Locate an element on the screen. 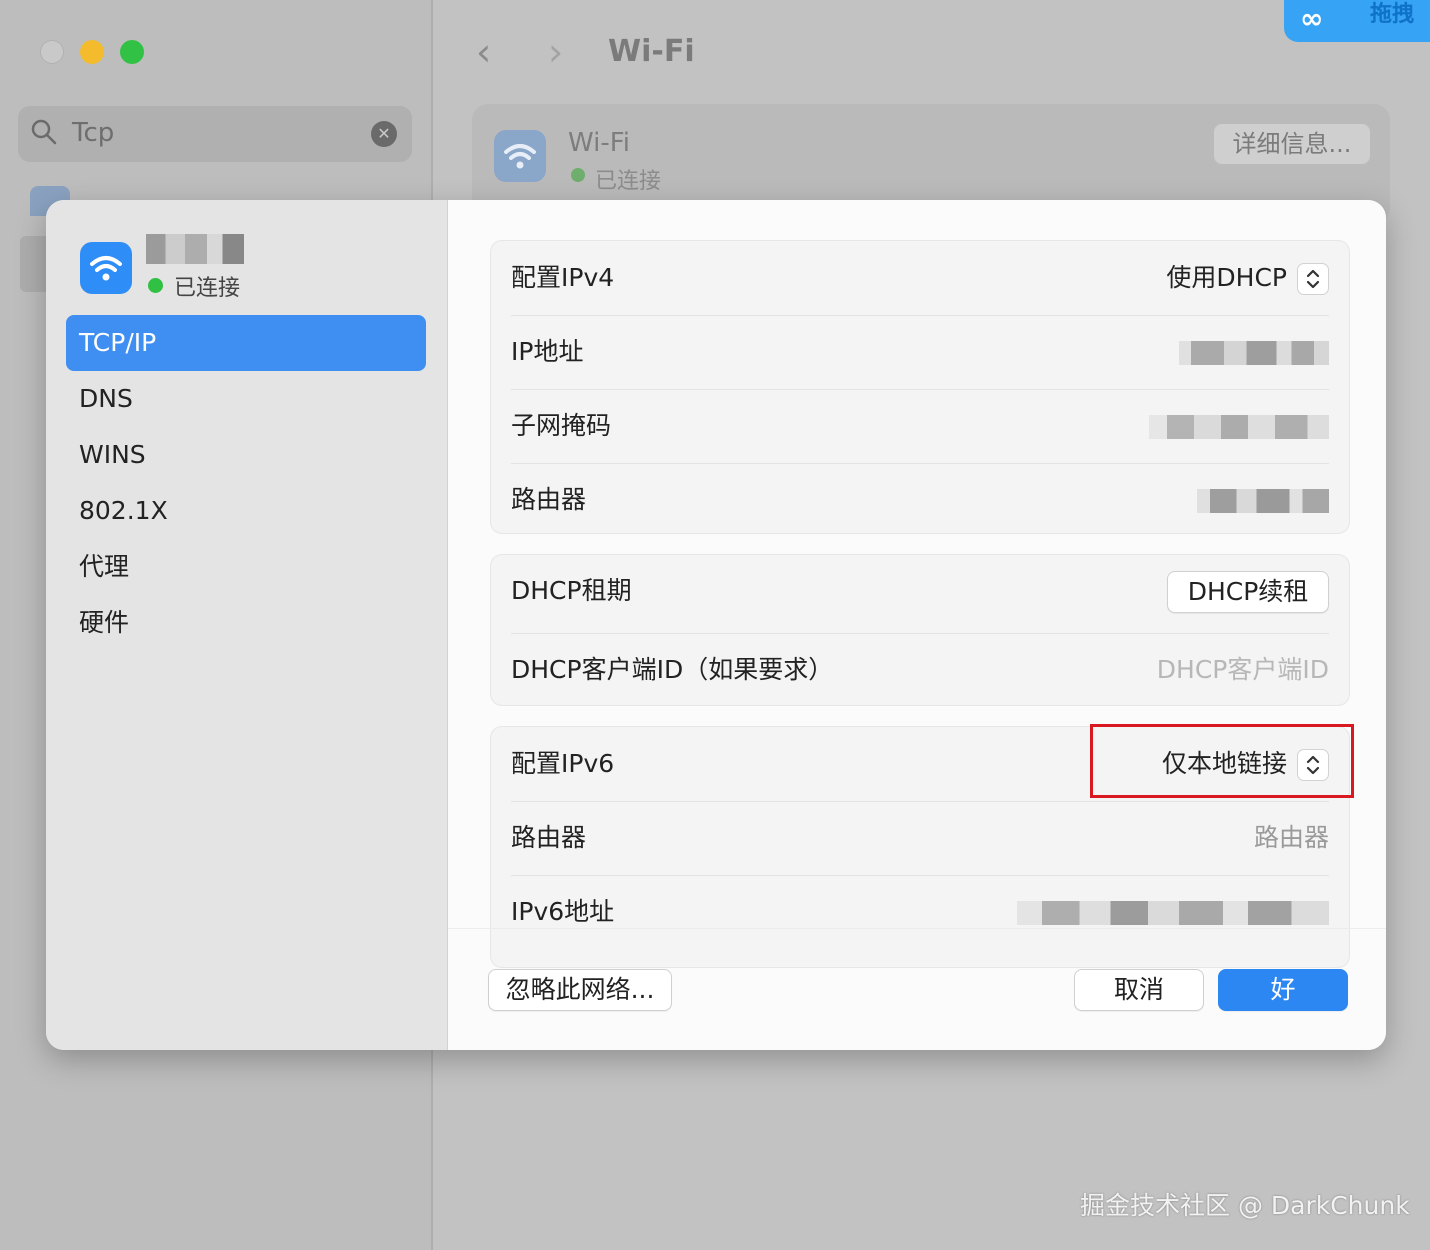 The width and height of the screenshot is (1430, 1250). router-label: 路由器 is located at coordinates (549, 499).